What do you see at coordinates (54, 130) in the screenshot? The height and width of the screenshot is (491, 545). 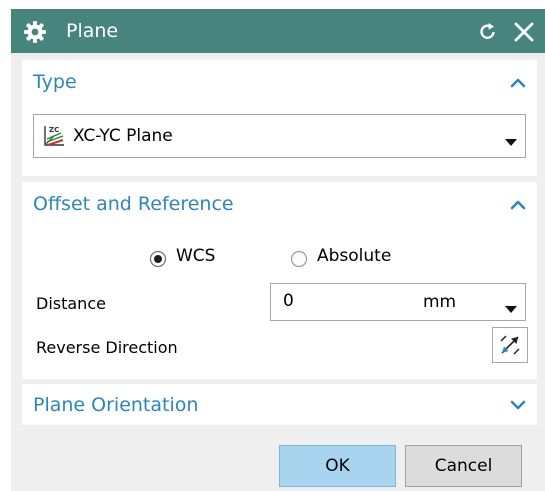 I see `svg-text: ZC` at bounding box center [54, 130].